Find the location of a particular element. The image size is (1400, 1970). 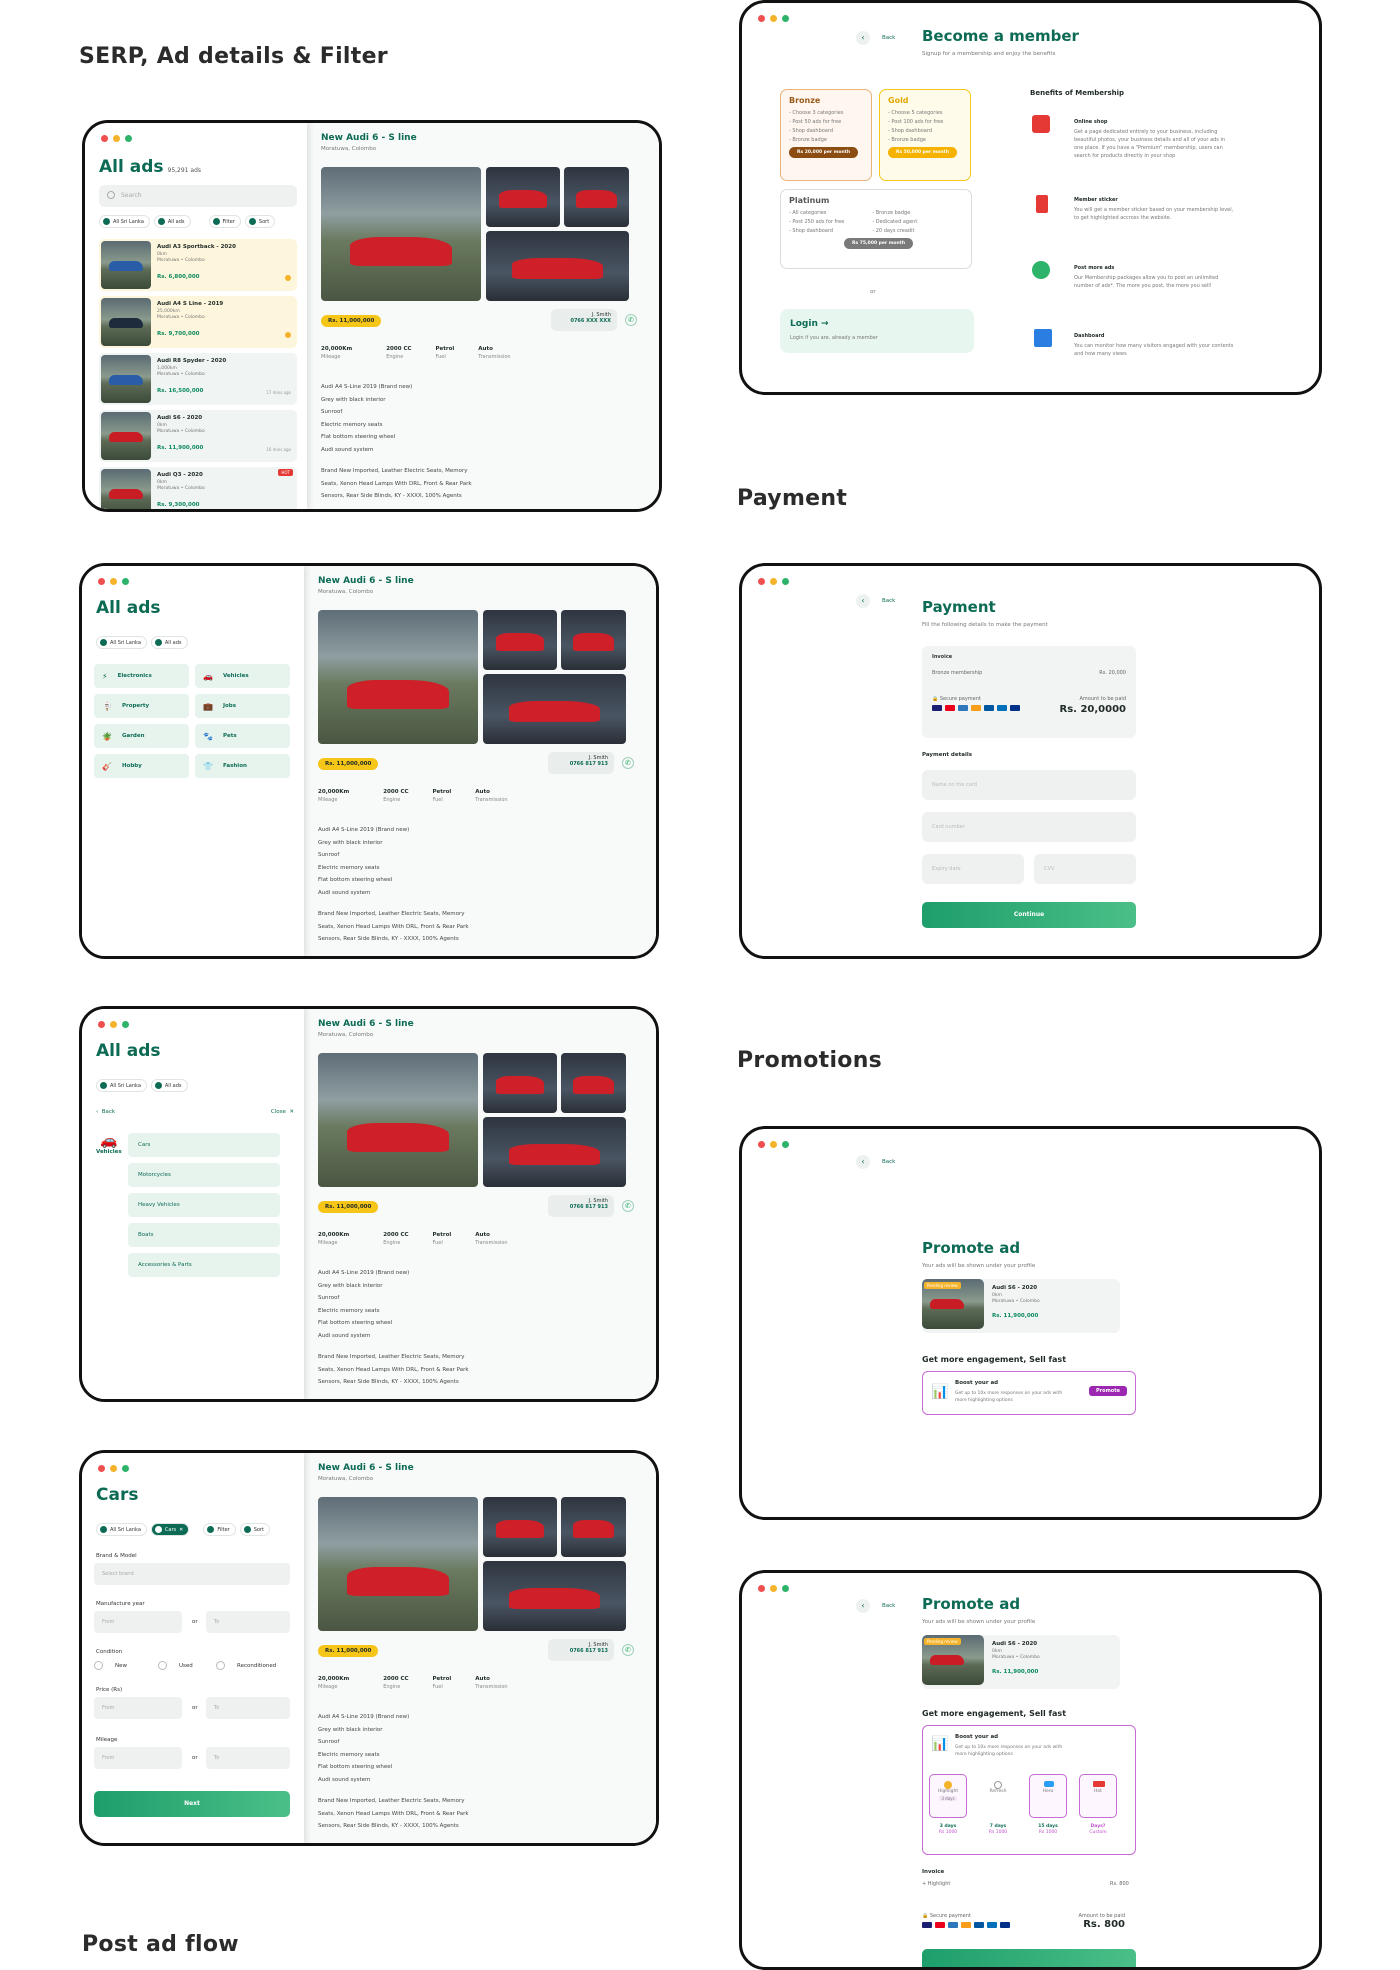

subcategory-boats: Boats is located at coordinates (204, 1235).